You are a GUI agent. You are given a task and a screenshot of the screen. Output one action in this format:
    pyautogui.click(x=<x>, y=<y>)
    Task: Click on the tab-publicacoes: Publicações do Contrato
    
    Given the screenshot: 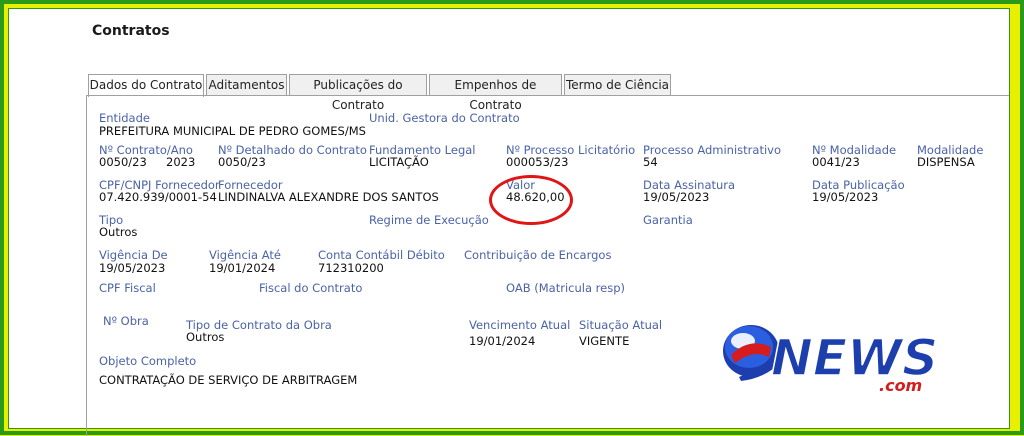 What is the action you would take?
    pyautogui.click(x=358, y=93)
    